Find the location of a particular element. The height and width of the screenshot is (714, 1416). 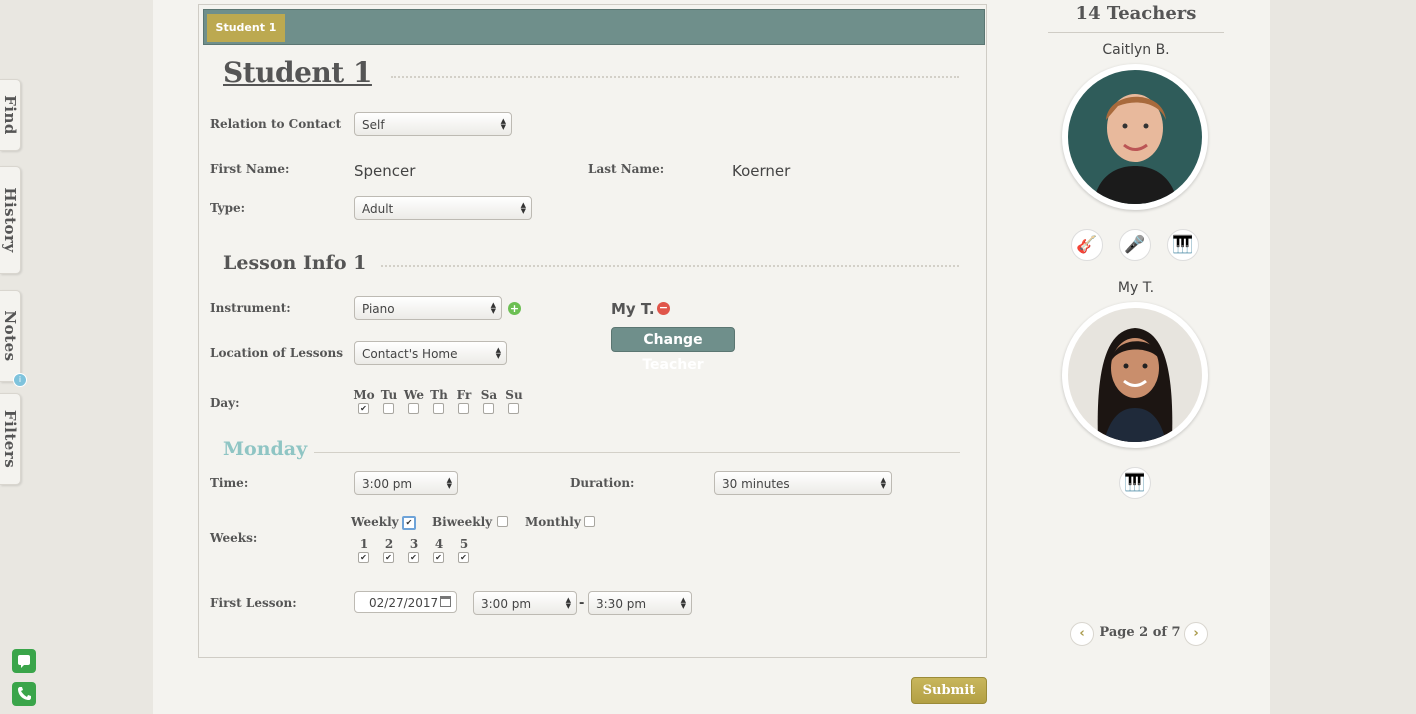

notes-info-badge: i is located at coordinates (20, 380).